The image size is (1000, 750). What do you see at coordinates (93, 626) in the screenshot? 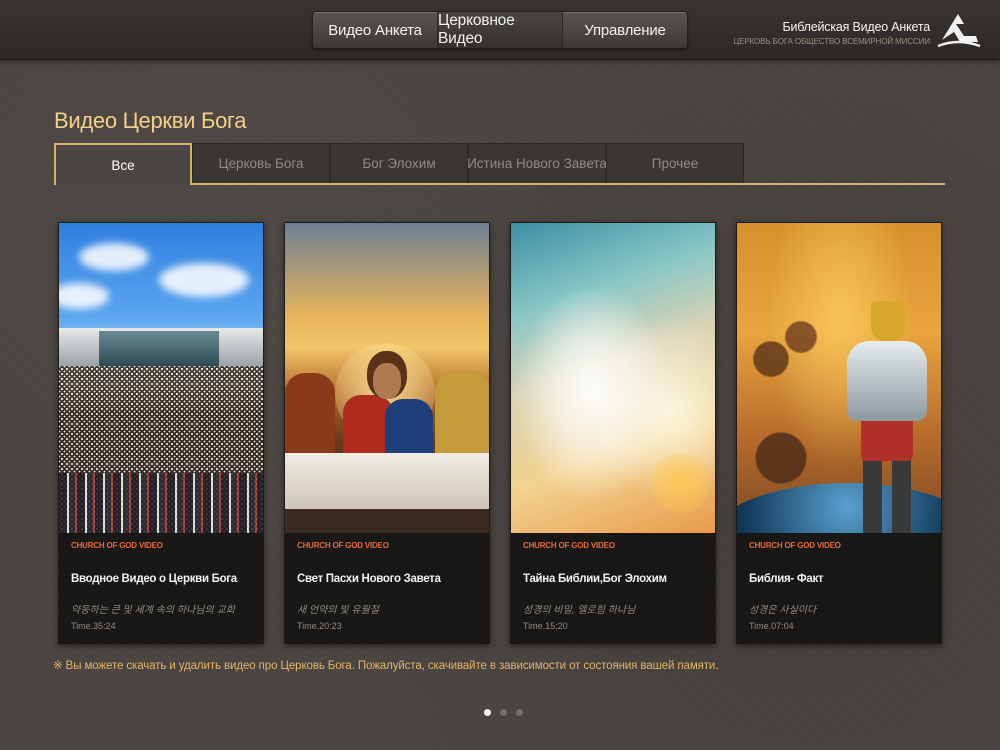
I see `video-duration: Time.35:24` at bounding box center [93, 626].